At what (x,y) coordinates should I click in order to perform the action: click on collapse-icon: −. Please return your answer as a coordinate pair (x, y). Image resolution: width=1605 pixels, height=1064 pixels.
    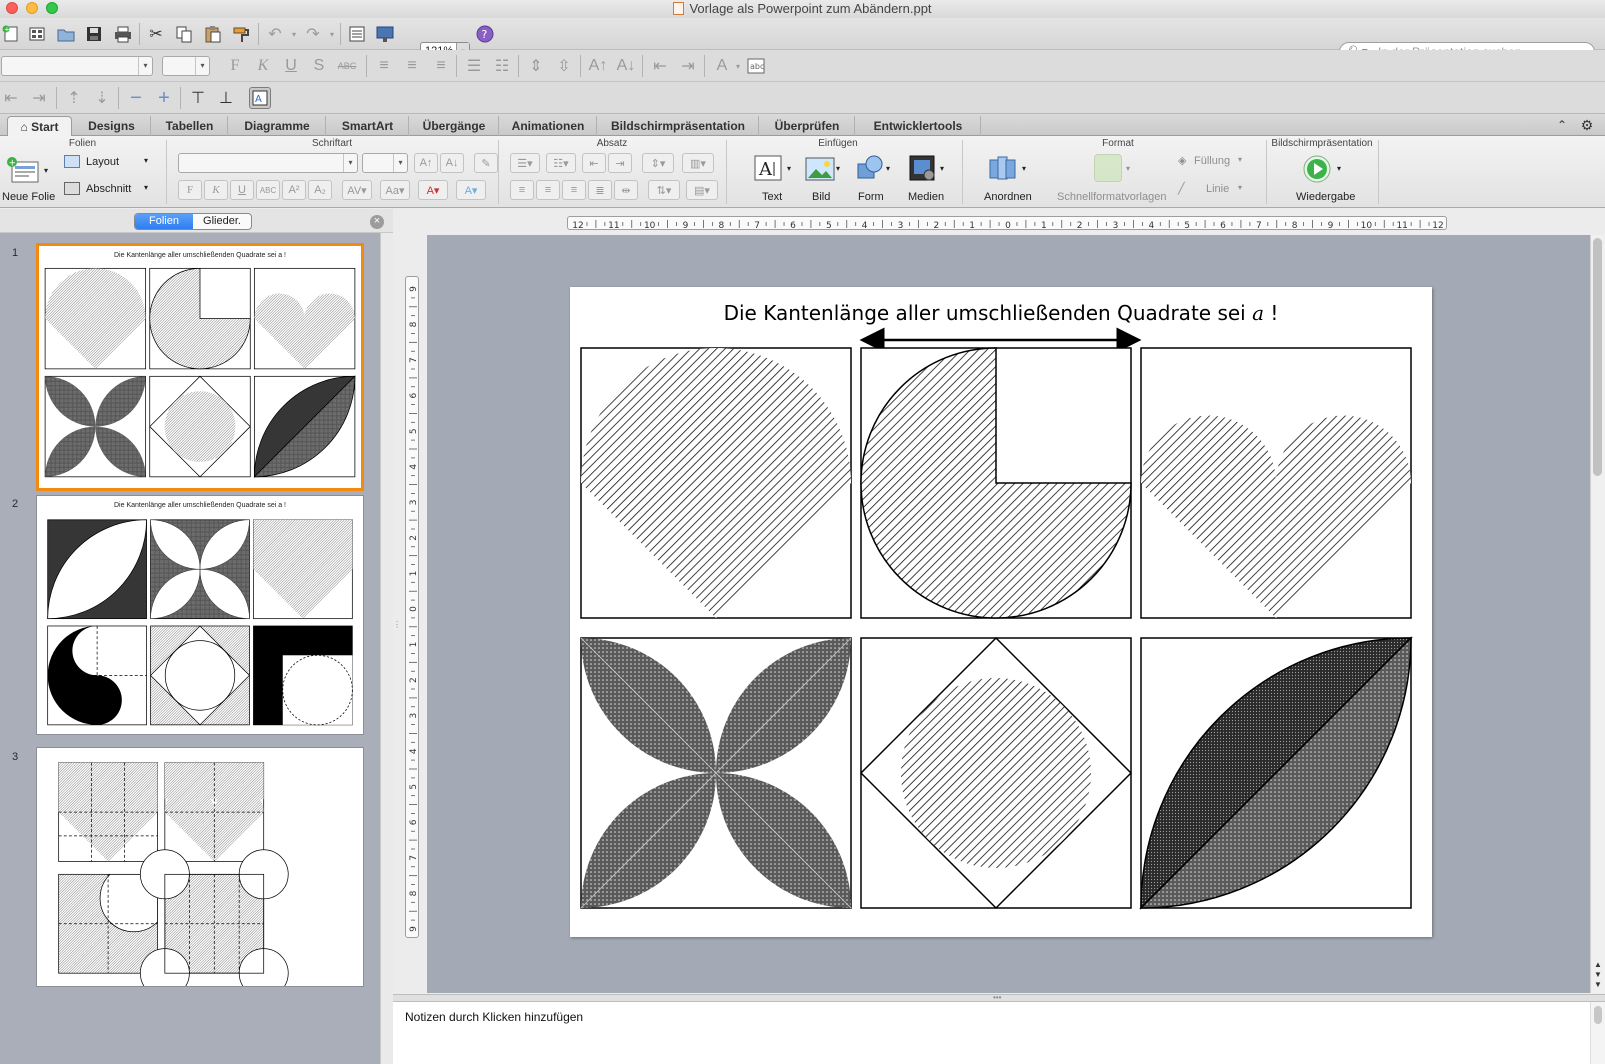
    Looking at the image, I should click on (136, 98).